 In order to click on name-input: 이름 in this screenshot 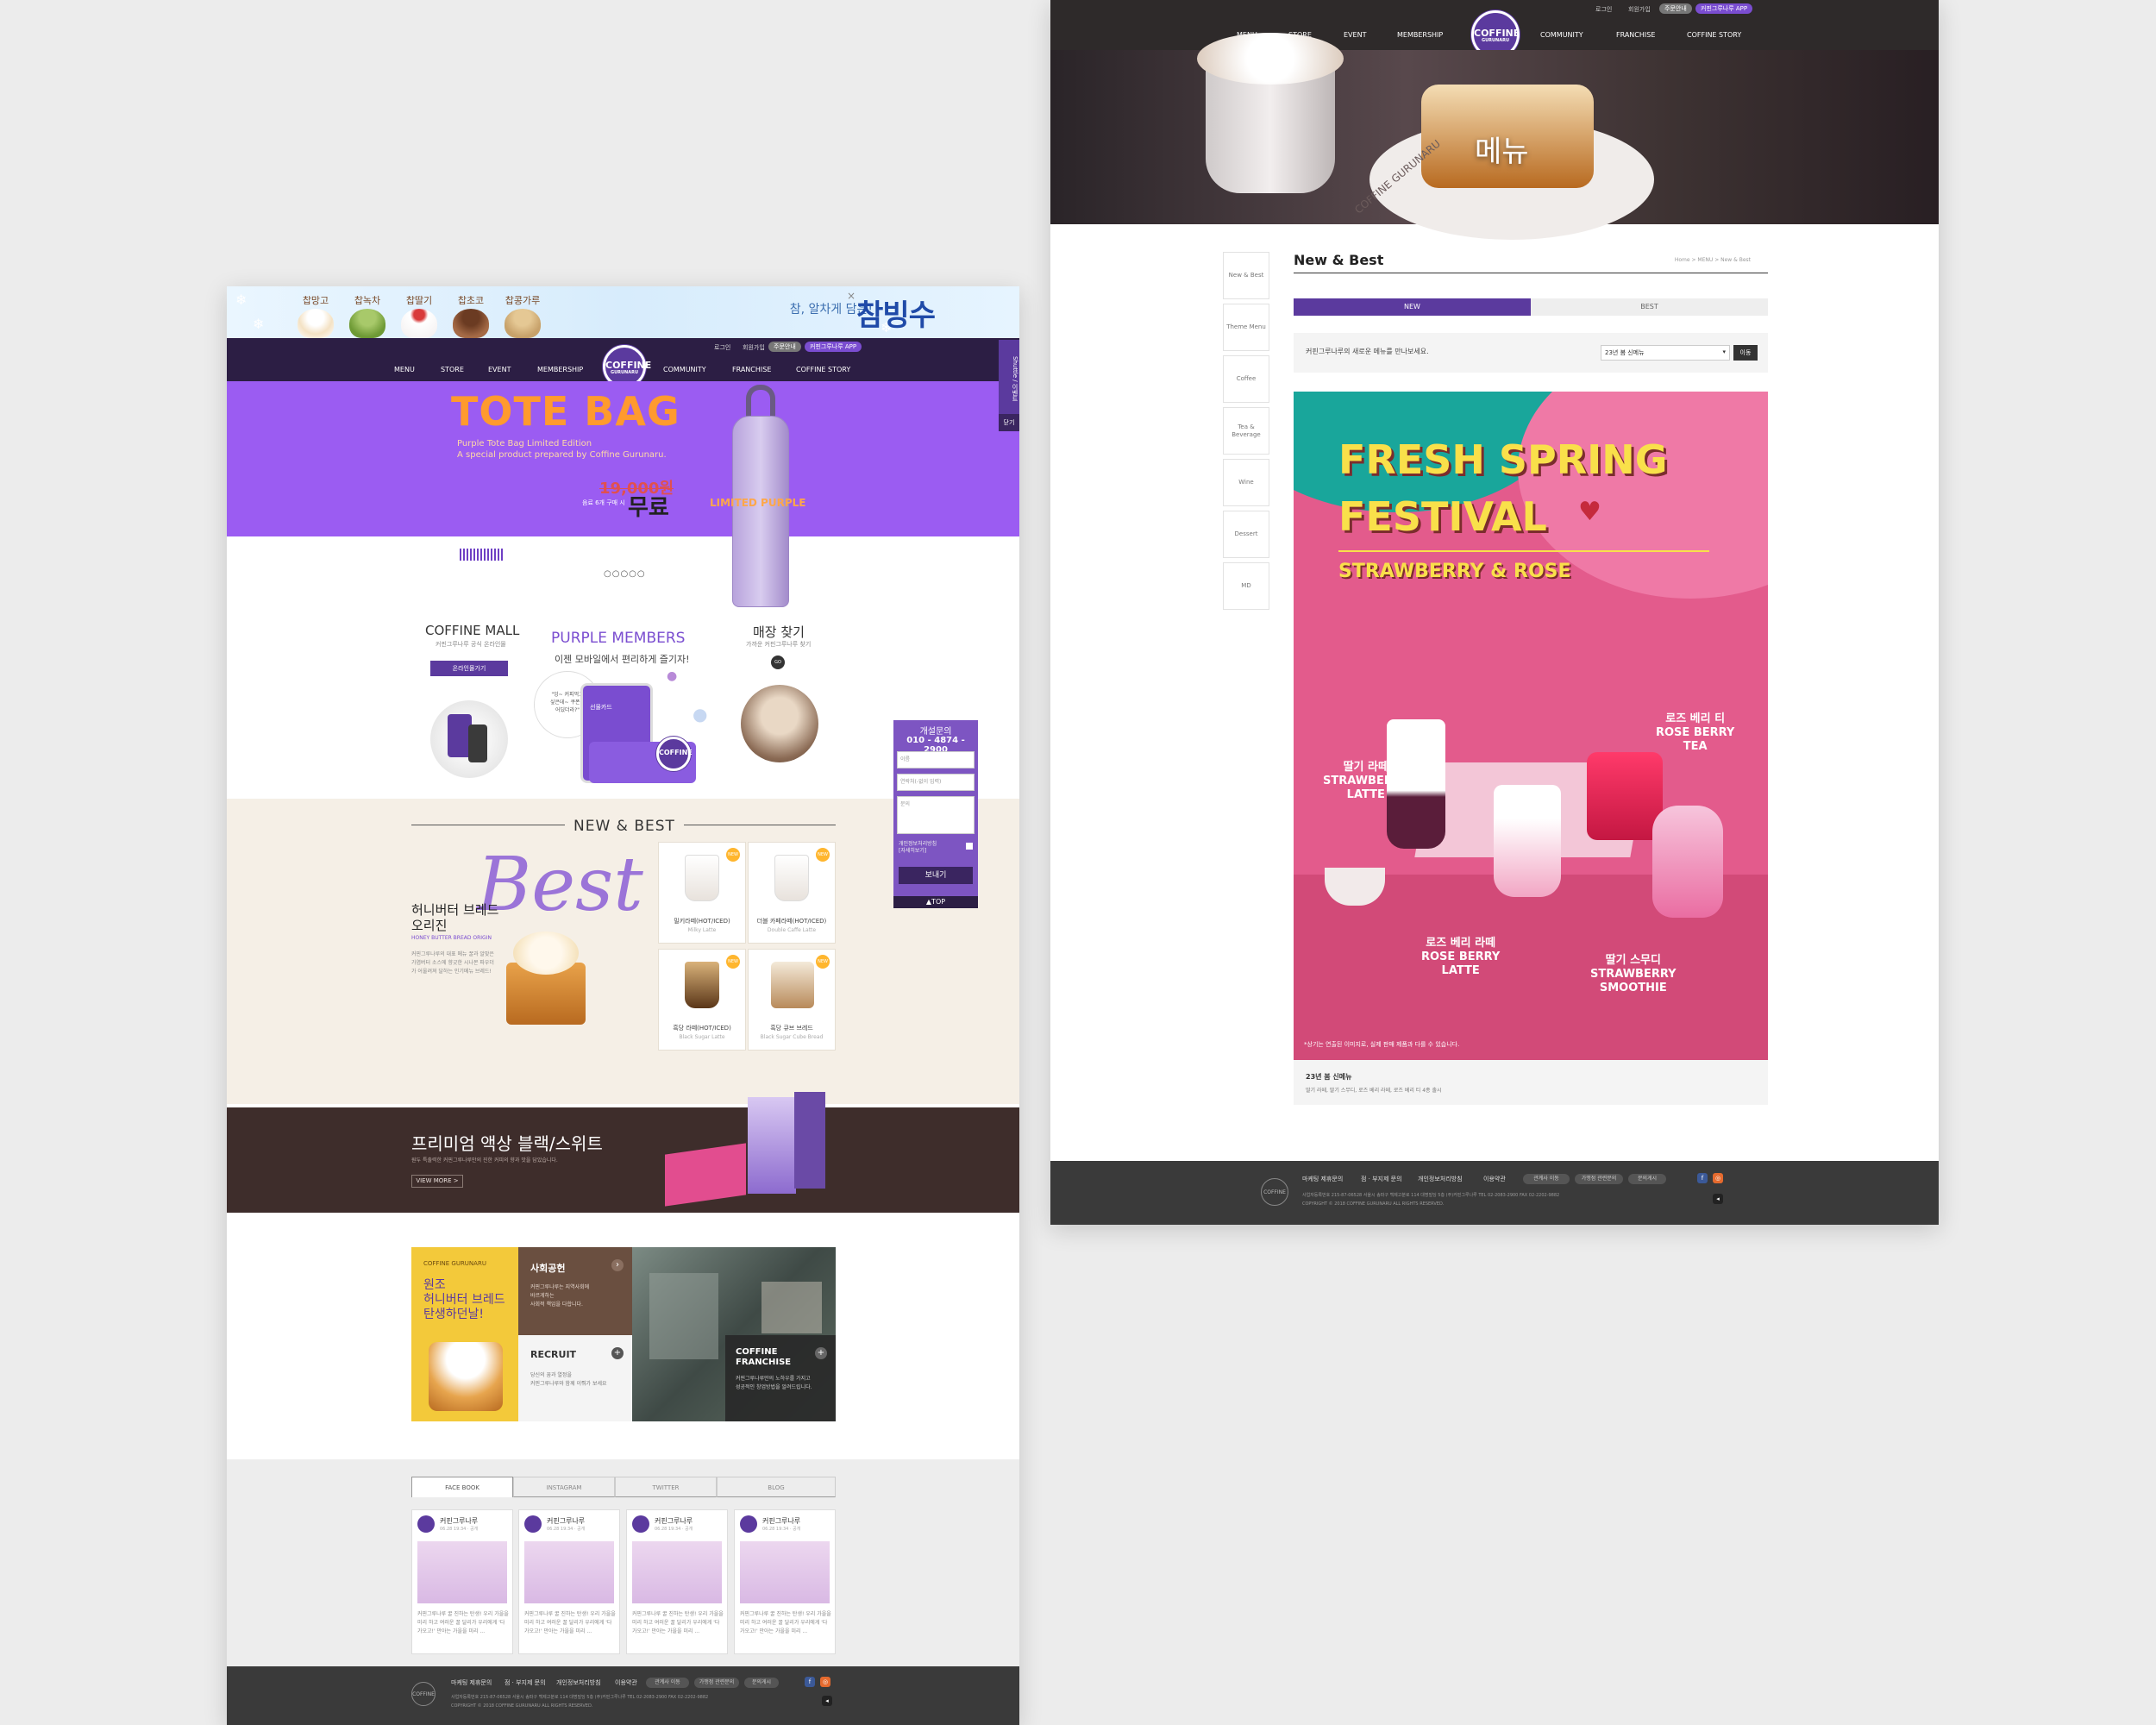, I will do `click(936, 760)`.